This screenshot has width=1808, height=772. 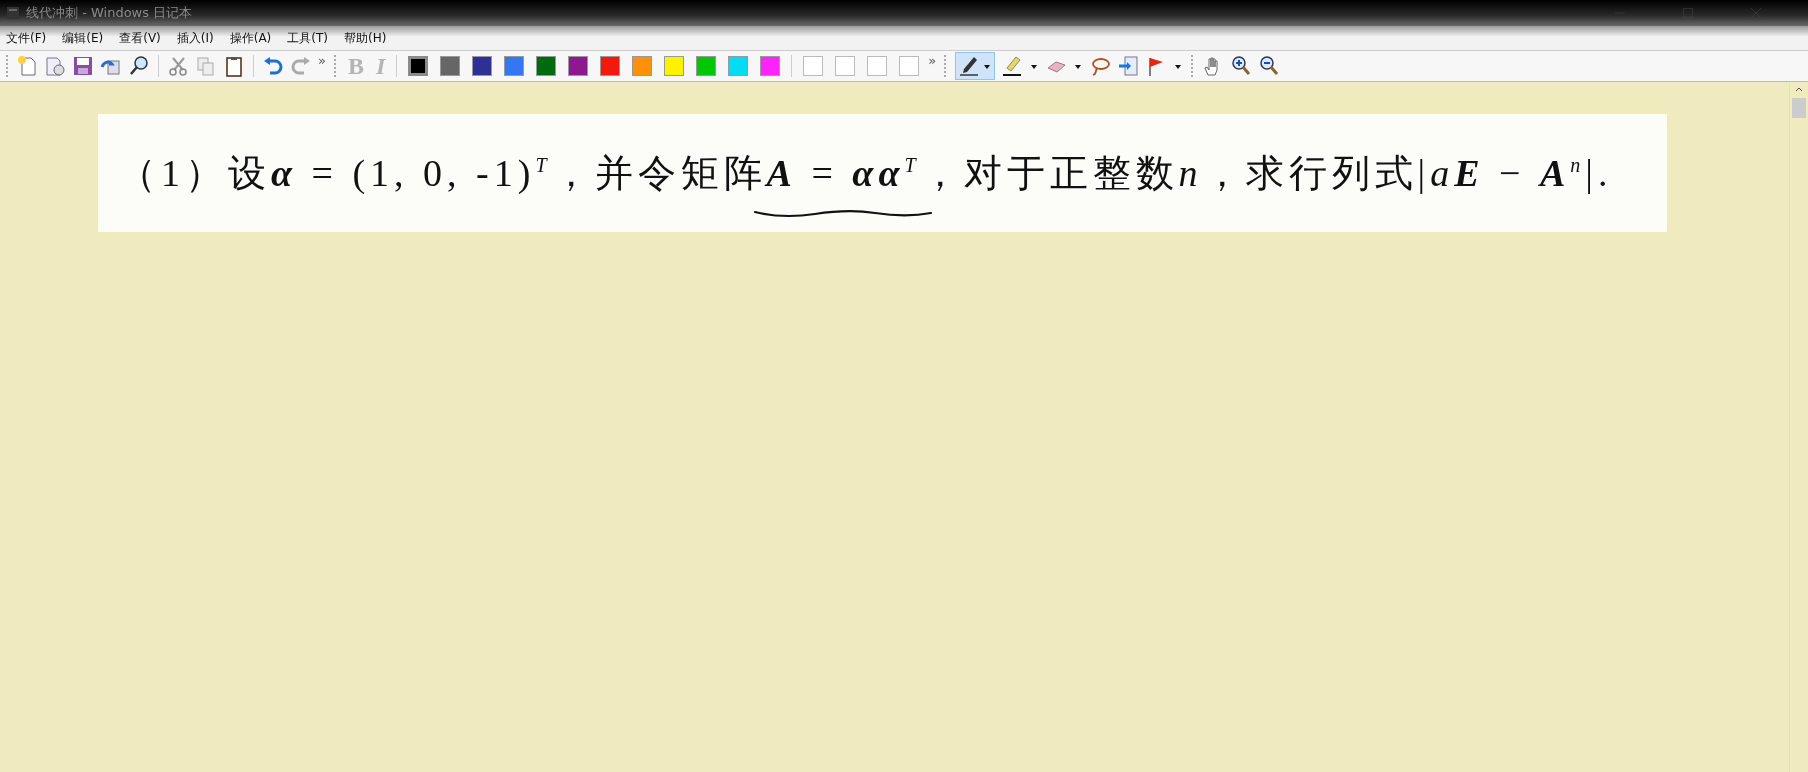 What do you see at coordinates (234, 66) in the screenshot?
I see `paste-icon` at bounding box center [234, 66].